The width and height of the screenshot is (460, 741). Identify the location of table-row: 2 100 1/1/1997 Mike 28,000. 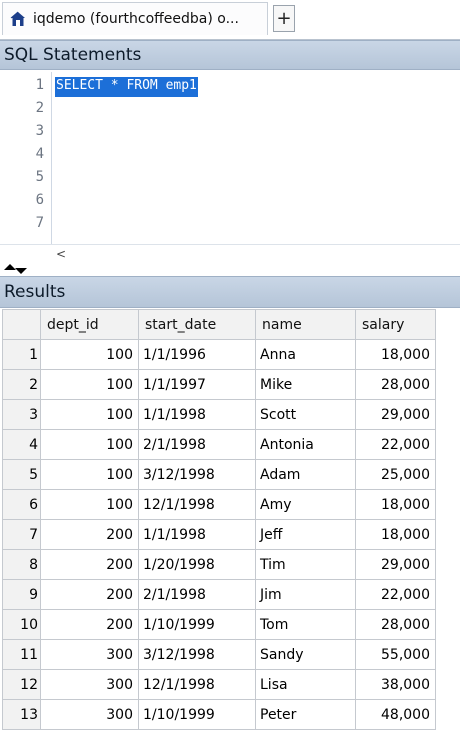
(219, 384).